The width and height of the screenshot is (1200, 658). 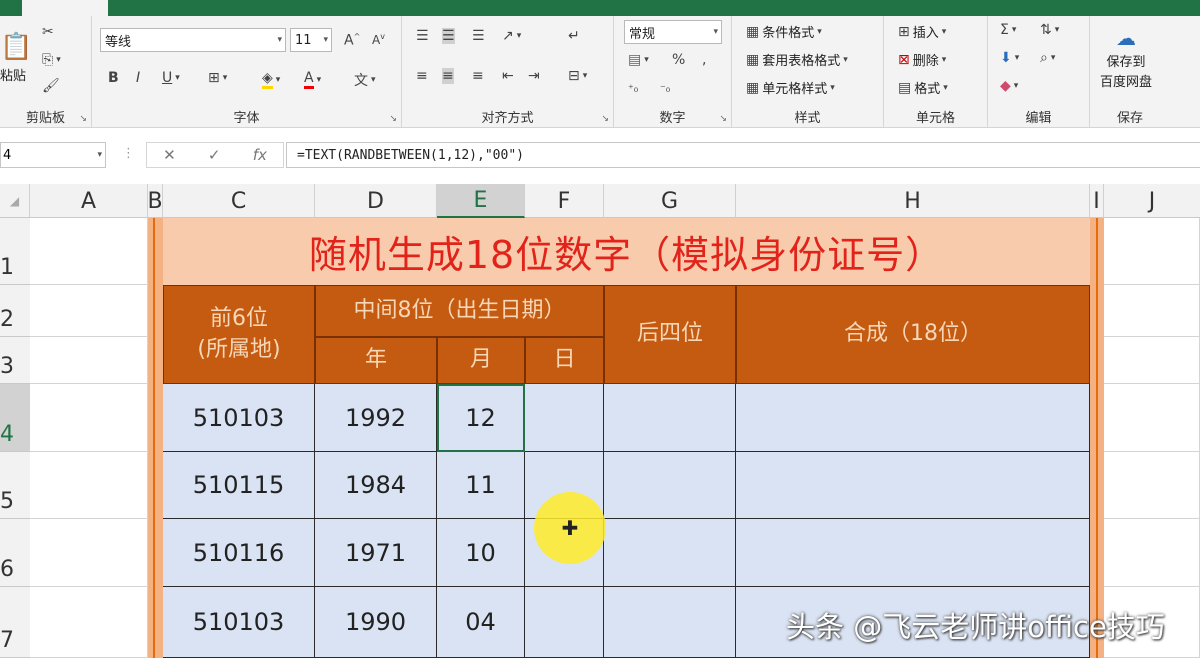 I want to click on header-first6: 前6位 (所属地), so click(x=239, y=334).